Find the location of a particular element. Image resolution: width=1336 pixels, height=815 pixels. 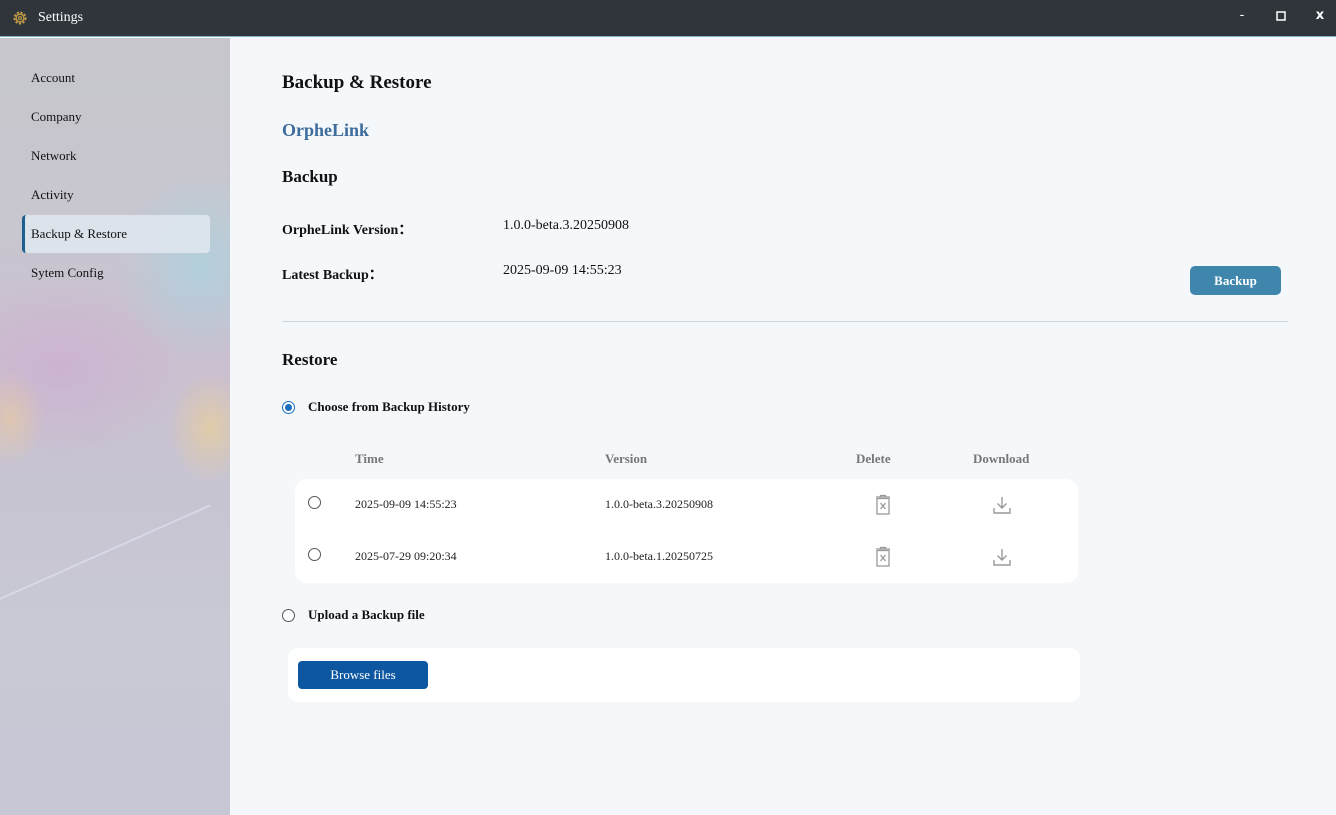

close-button: x is located at coordinates (1320, 17).